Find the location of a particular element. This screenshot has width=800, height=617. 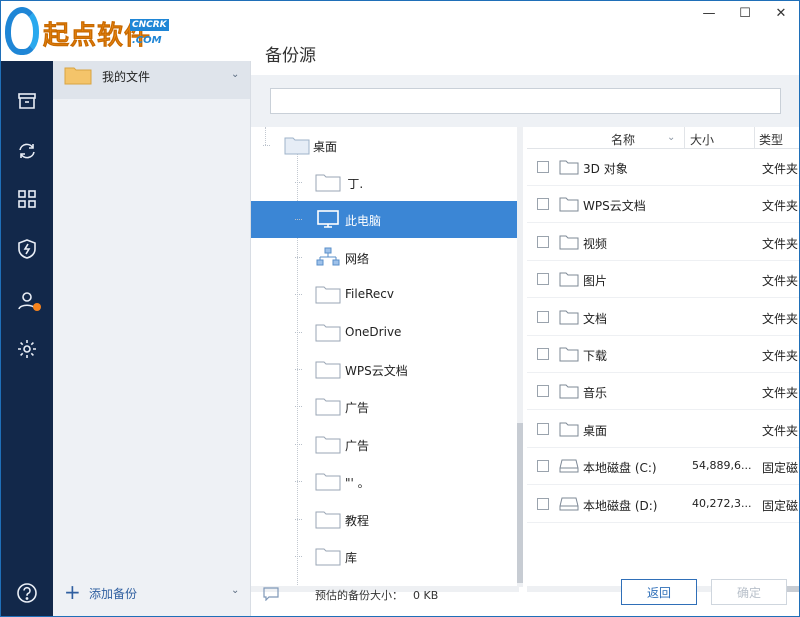

ok-button: 确定 is located at coordinates (749, 592).